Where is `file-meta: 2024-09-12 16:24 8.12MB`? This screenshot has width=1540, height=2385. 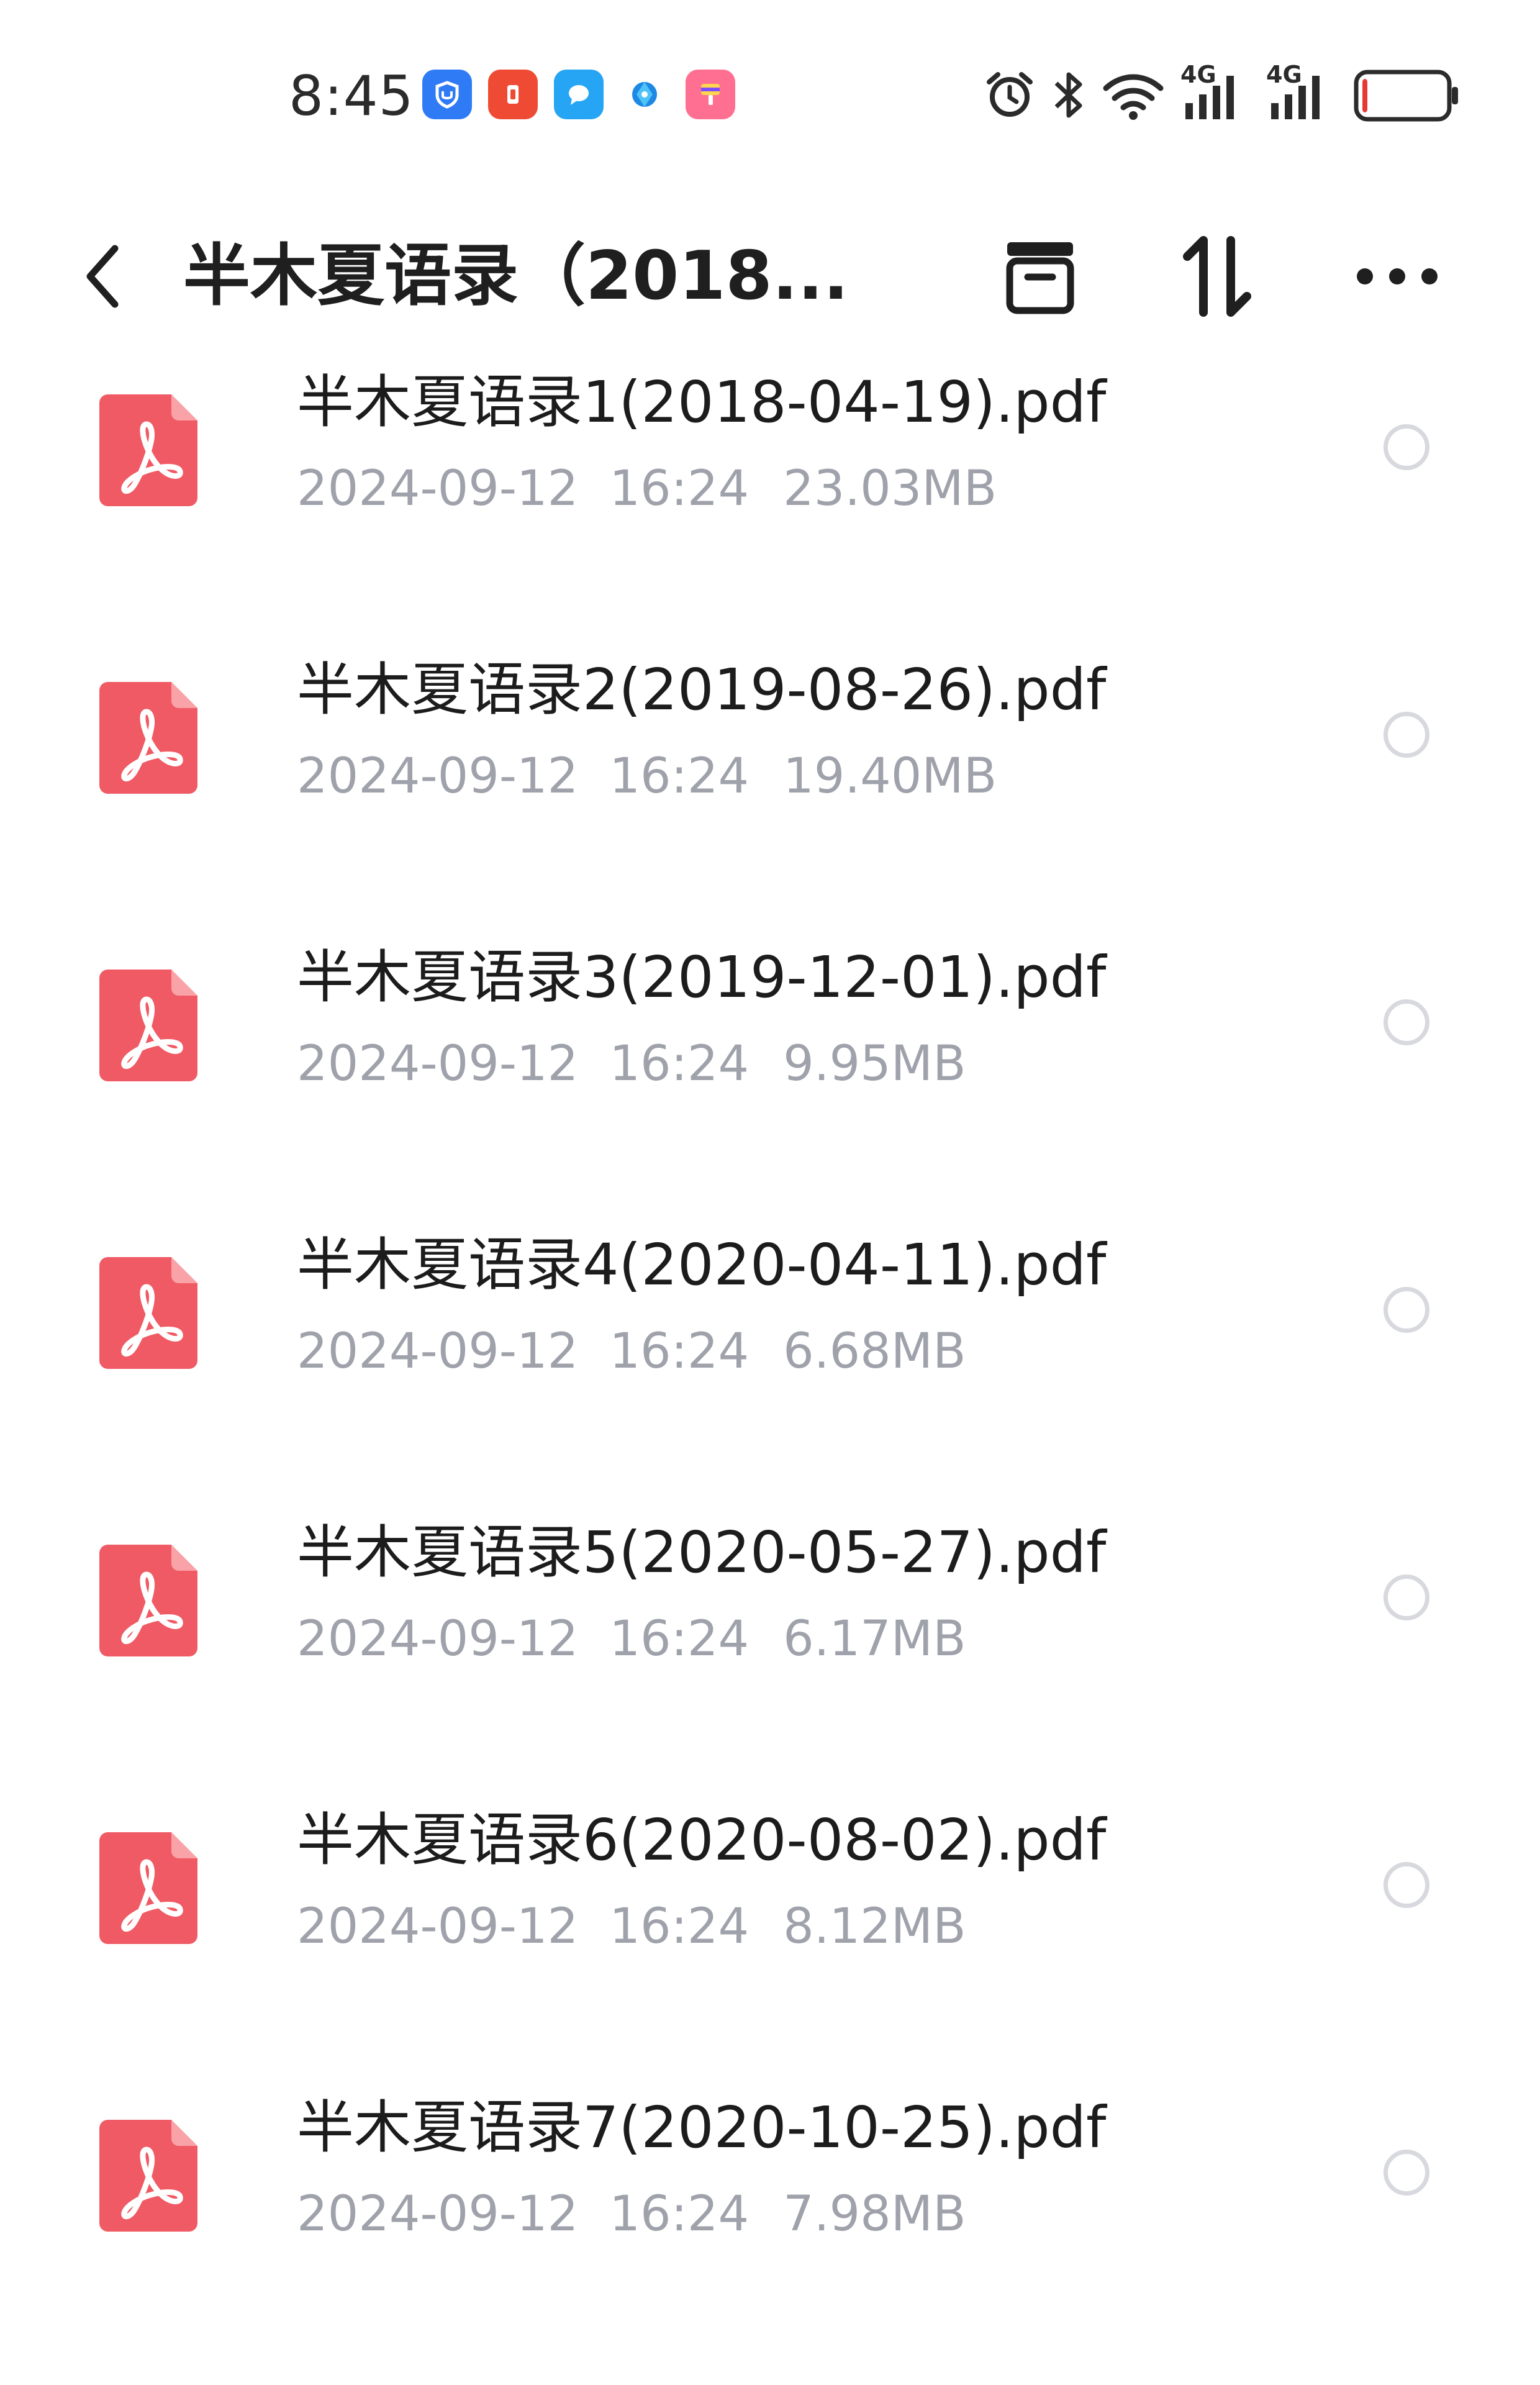
file-meta: 2024-09-12 16:24 8.12MB is located at coordinates (631, 1927).